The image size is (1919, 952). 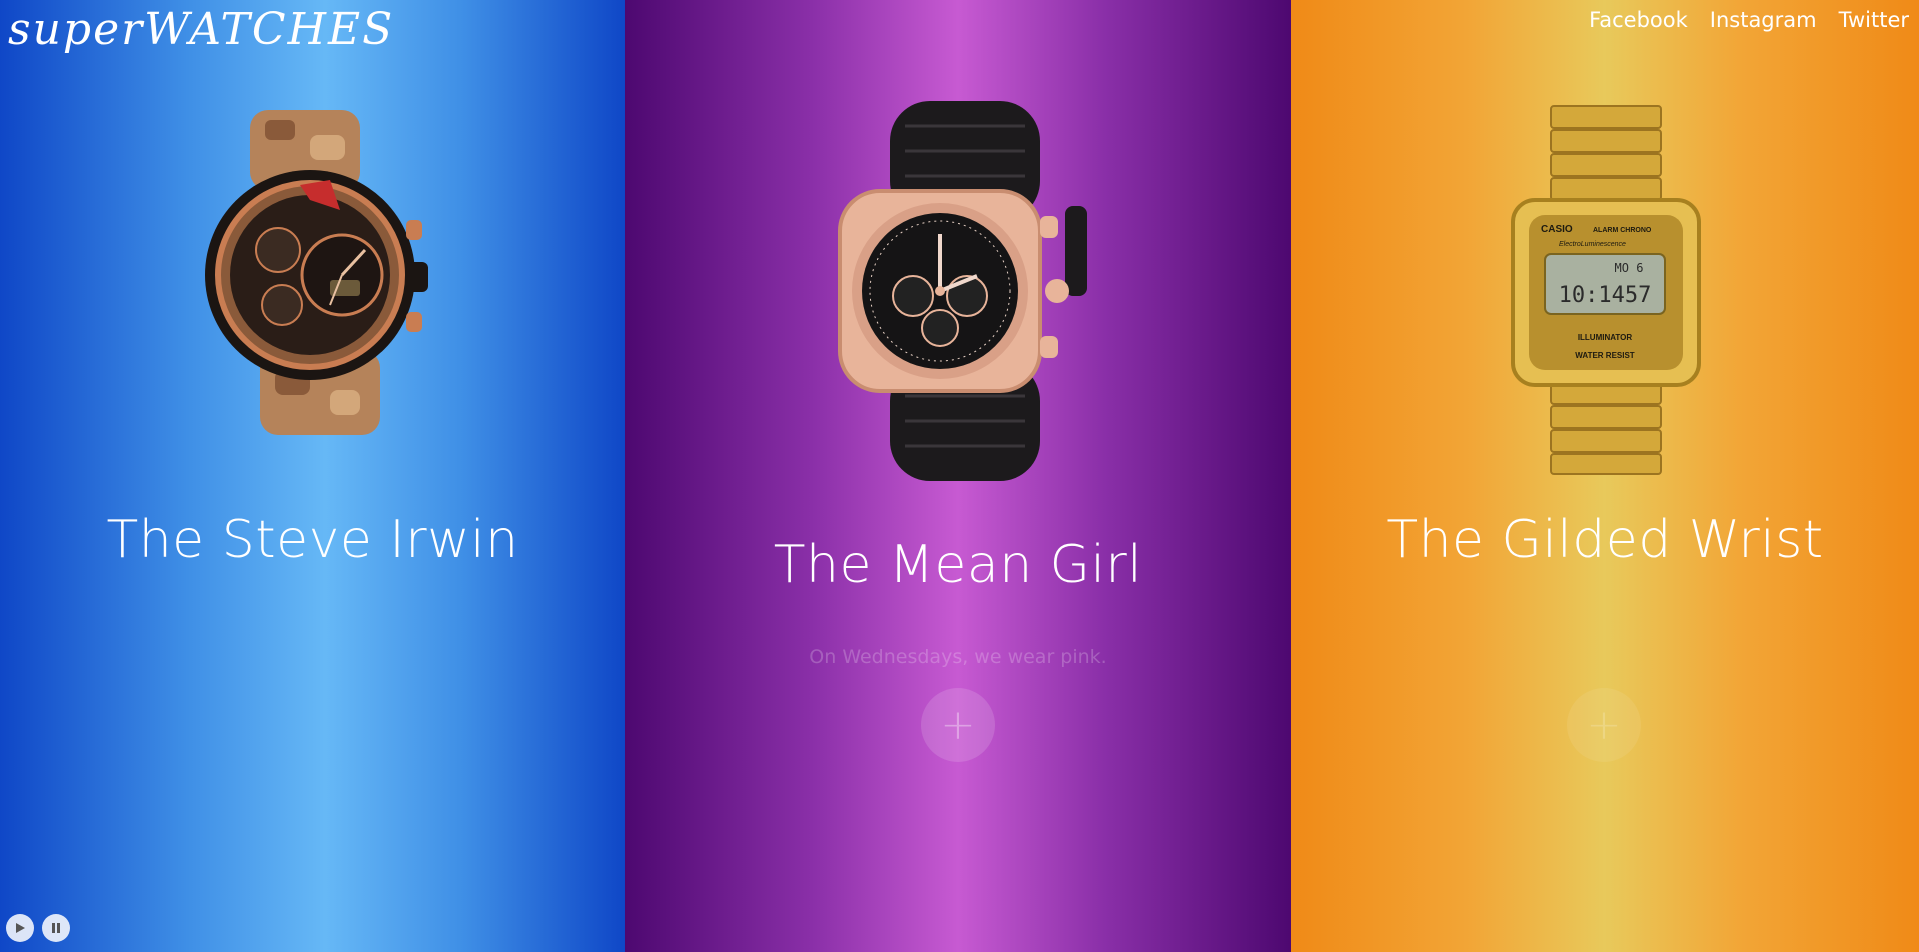 I want to click on media-controls, so click(x=38, y=928).